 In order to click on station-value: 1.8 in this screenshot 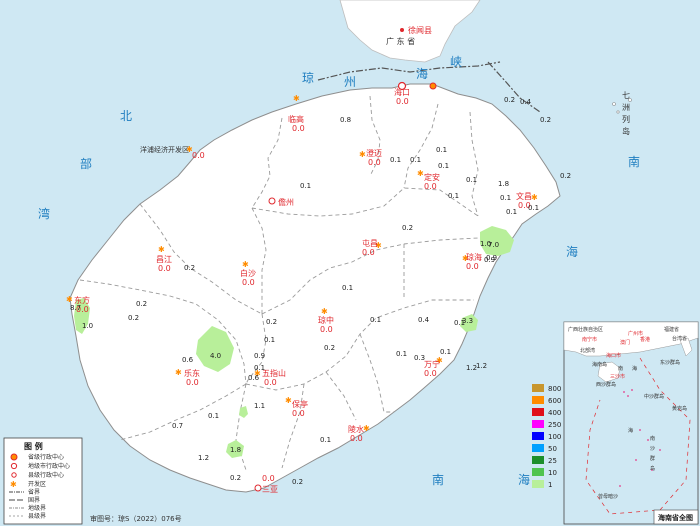, I will do `click(503, 184)`.